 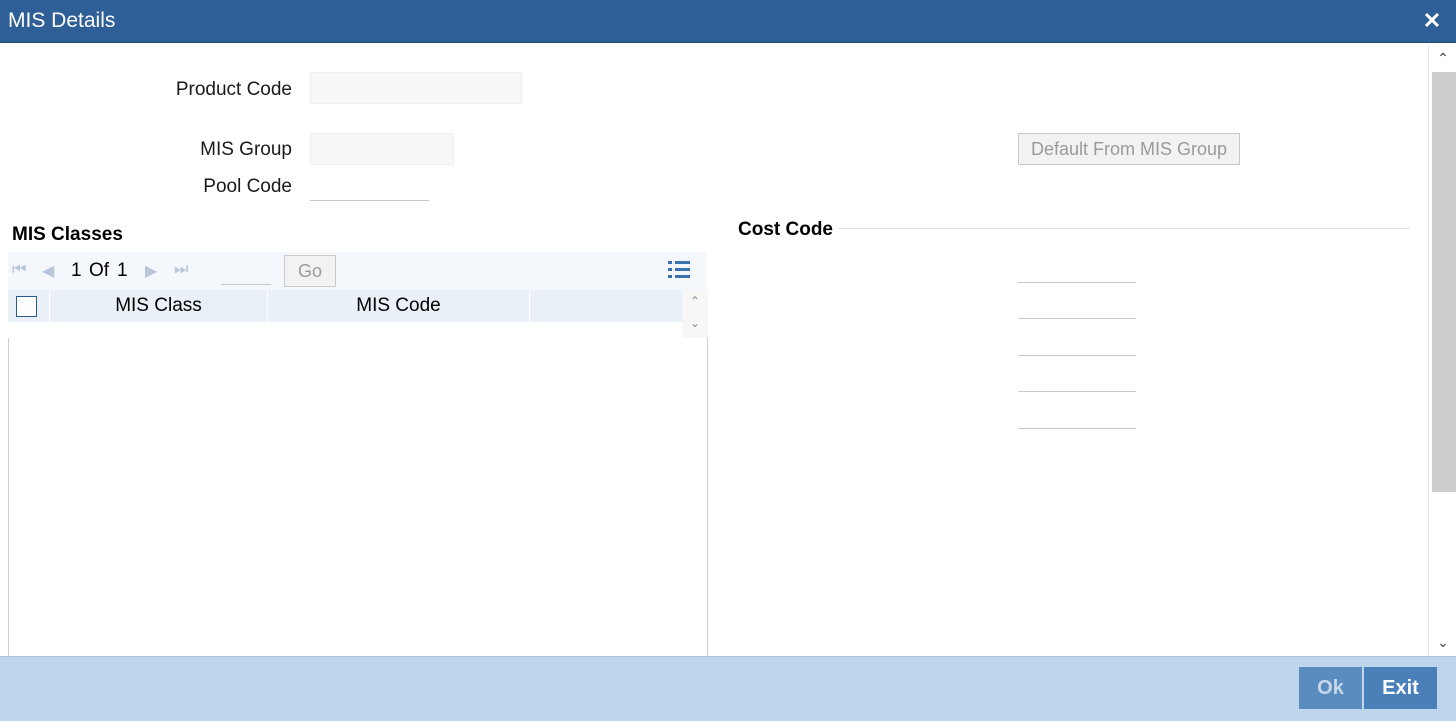 What do you see at coordinates (382, 149) in the screenshot?
I see `mis-group-field` at bounding box center [382, 149].